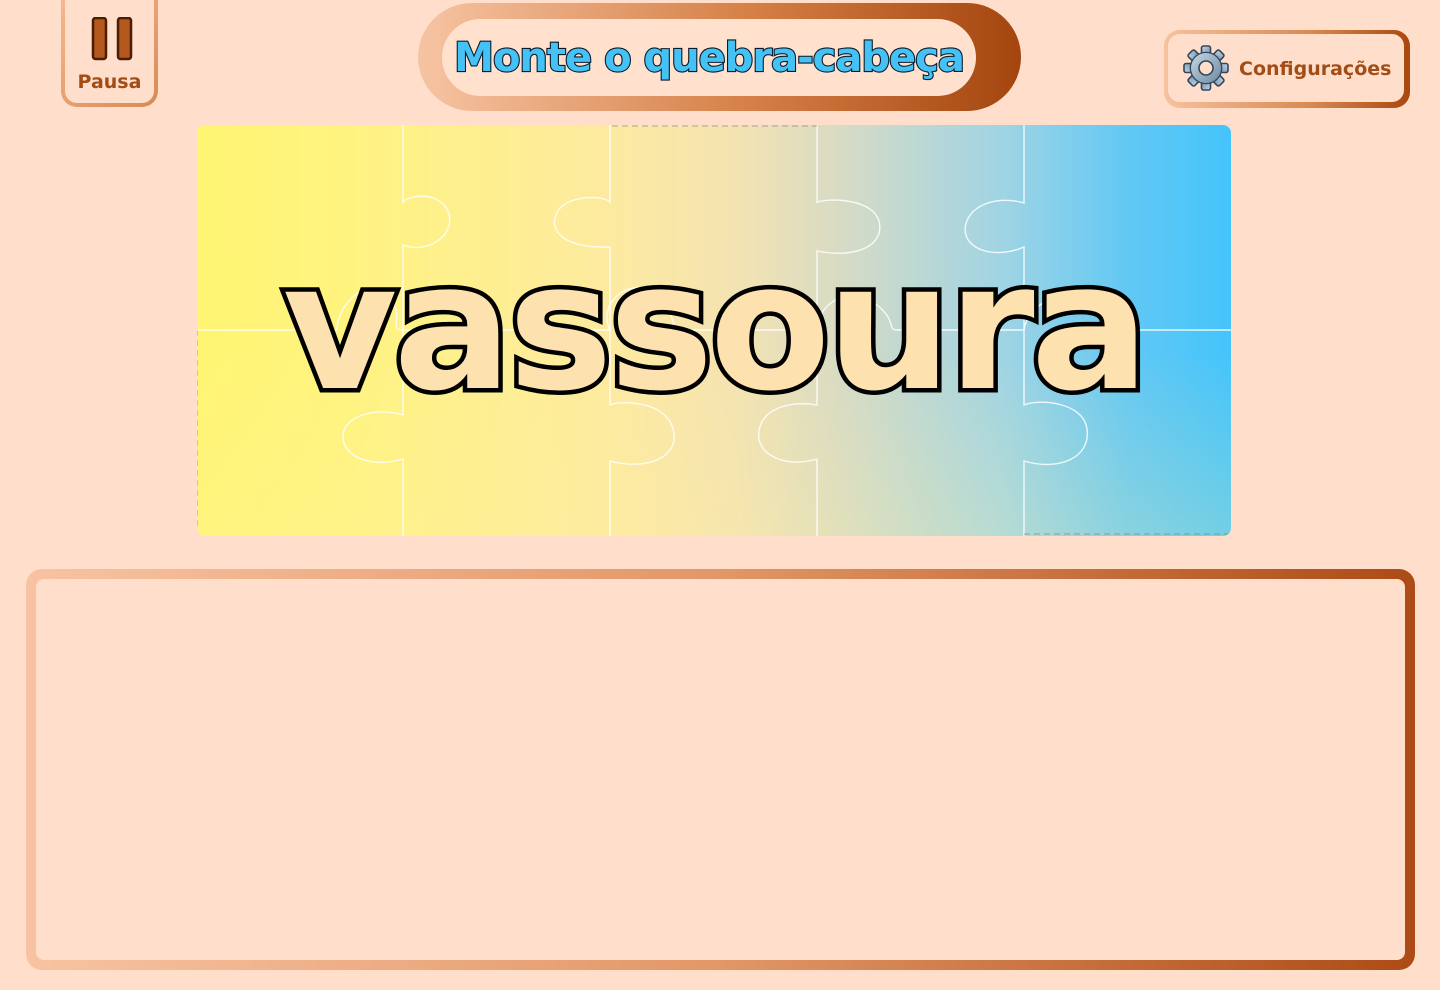 The width and height of the screenshot is (1440, 990). I want to click on puzzle-word: vassoura, so click(716, 327).